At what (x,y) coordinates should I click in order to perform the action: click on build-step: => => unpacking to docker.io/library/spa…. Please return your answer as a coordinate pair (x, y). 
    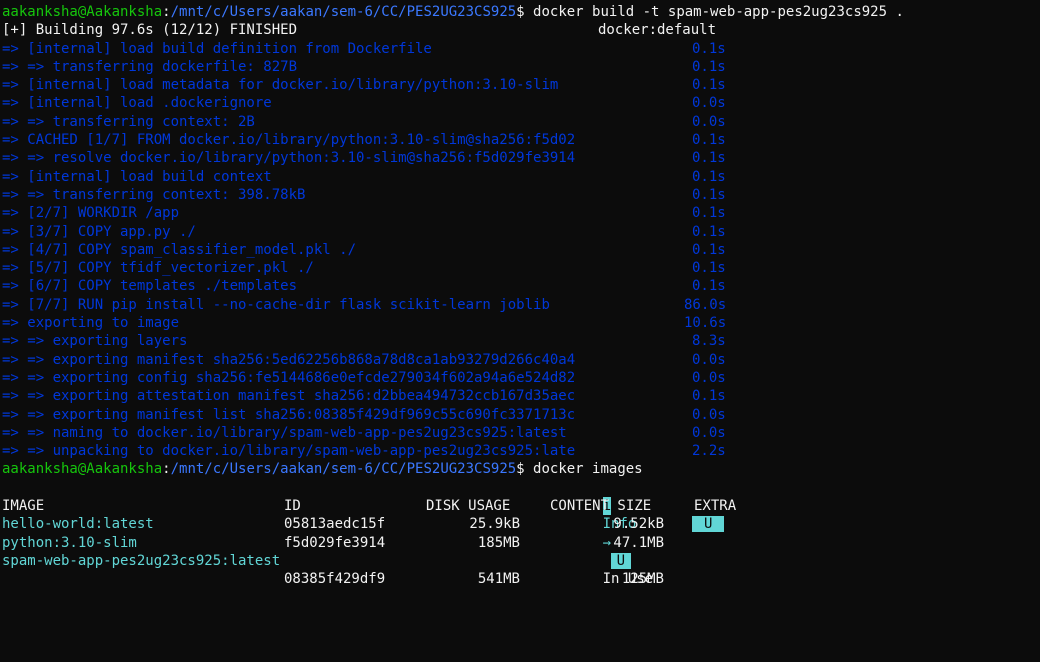
    Looking at the image, I should click on (520, 451).